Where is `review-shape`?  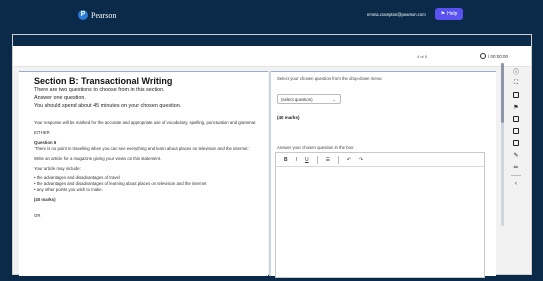
review-shape is located at coordinates (516, 143).